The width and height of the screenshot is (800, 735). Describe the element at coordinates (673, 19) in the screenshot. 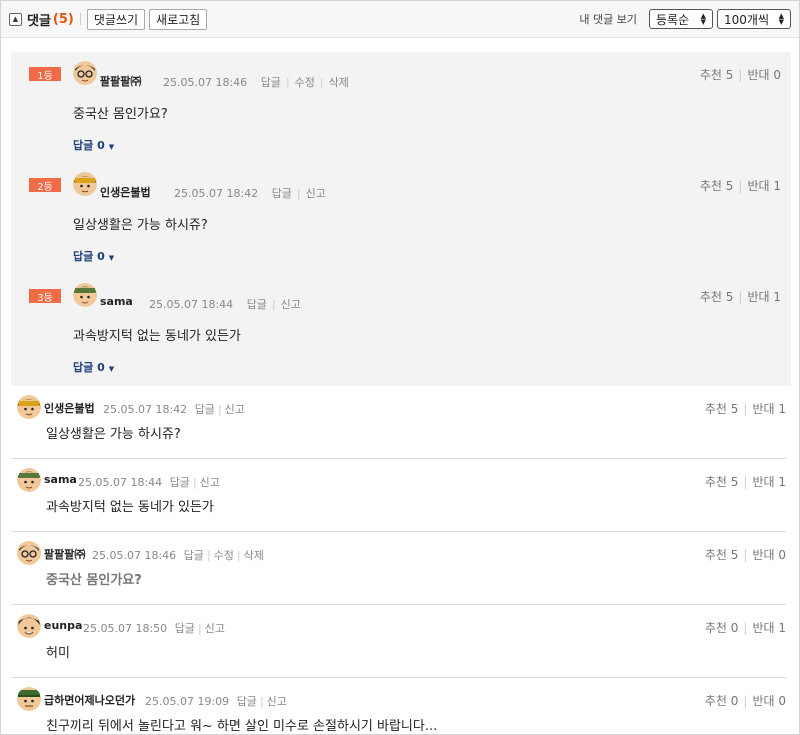

I see `sort-select-value: 등록순` at that location.